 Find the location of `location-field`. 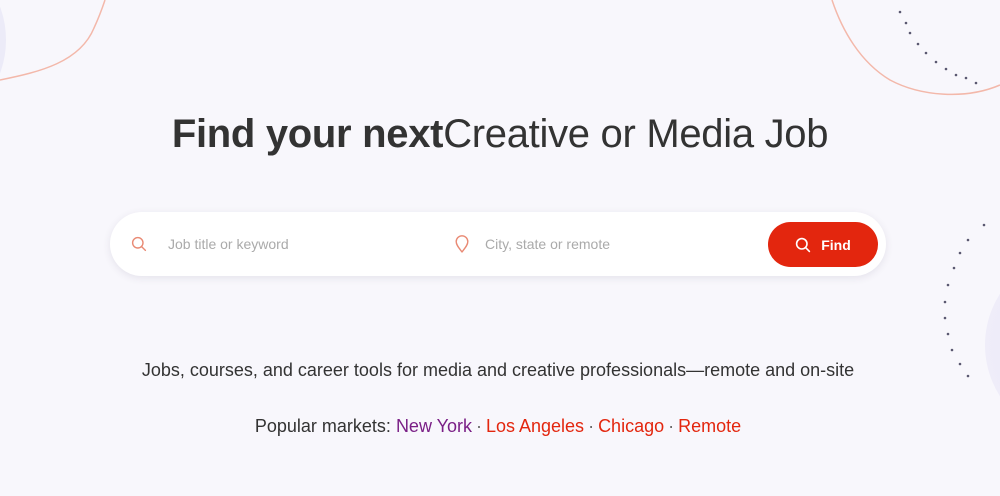

location-field is located at coordinates (603, 244).